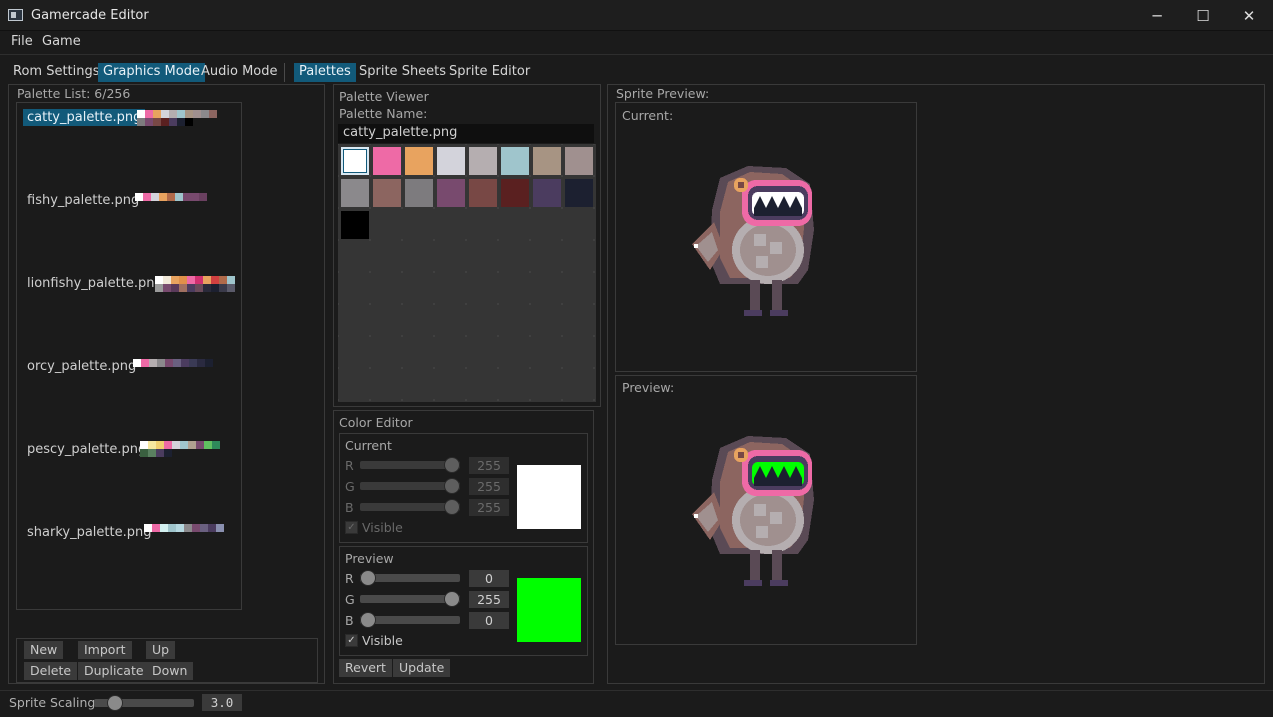 The height and width of the screenshot is (717, 1273). I want to click on palette-item-sharky: sharky_palette.png, so click(89, 532).